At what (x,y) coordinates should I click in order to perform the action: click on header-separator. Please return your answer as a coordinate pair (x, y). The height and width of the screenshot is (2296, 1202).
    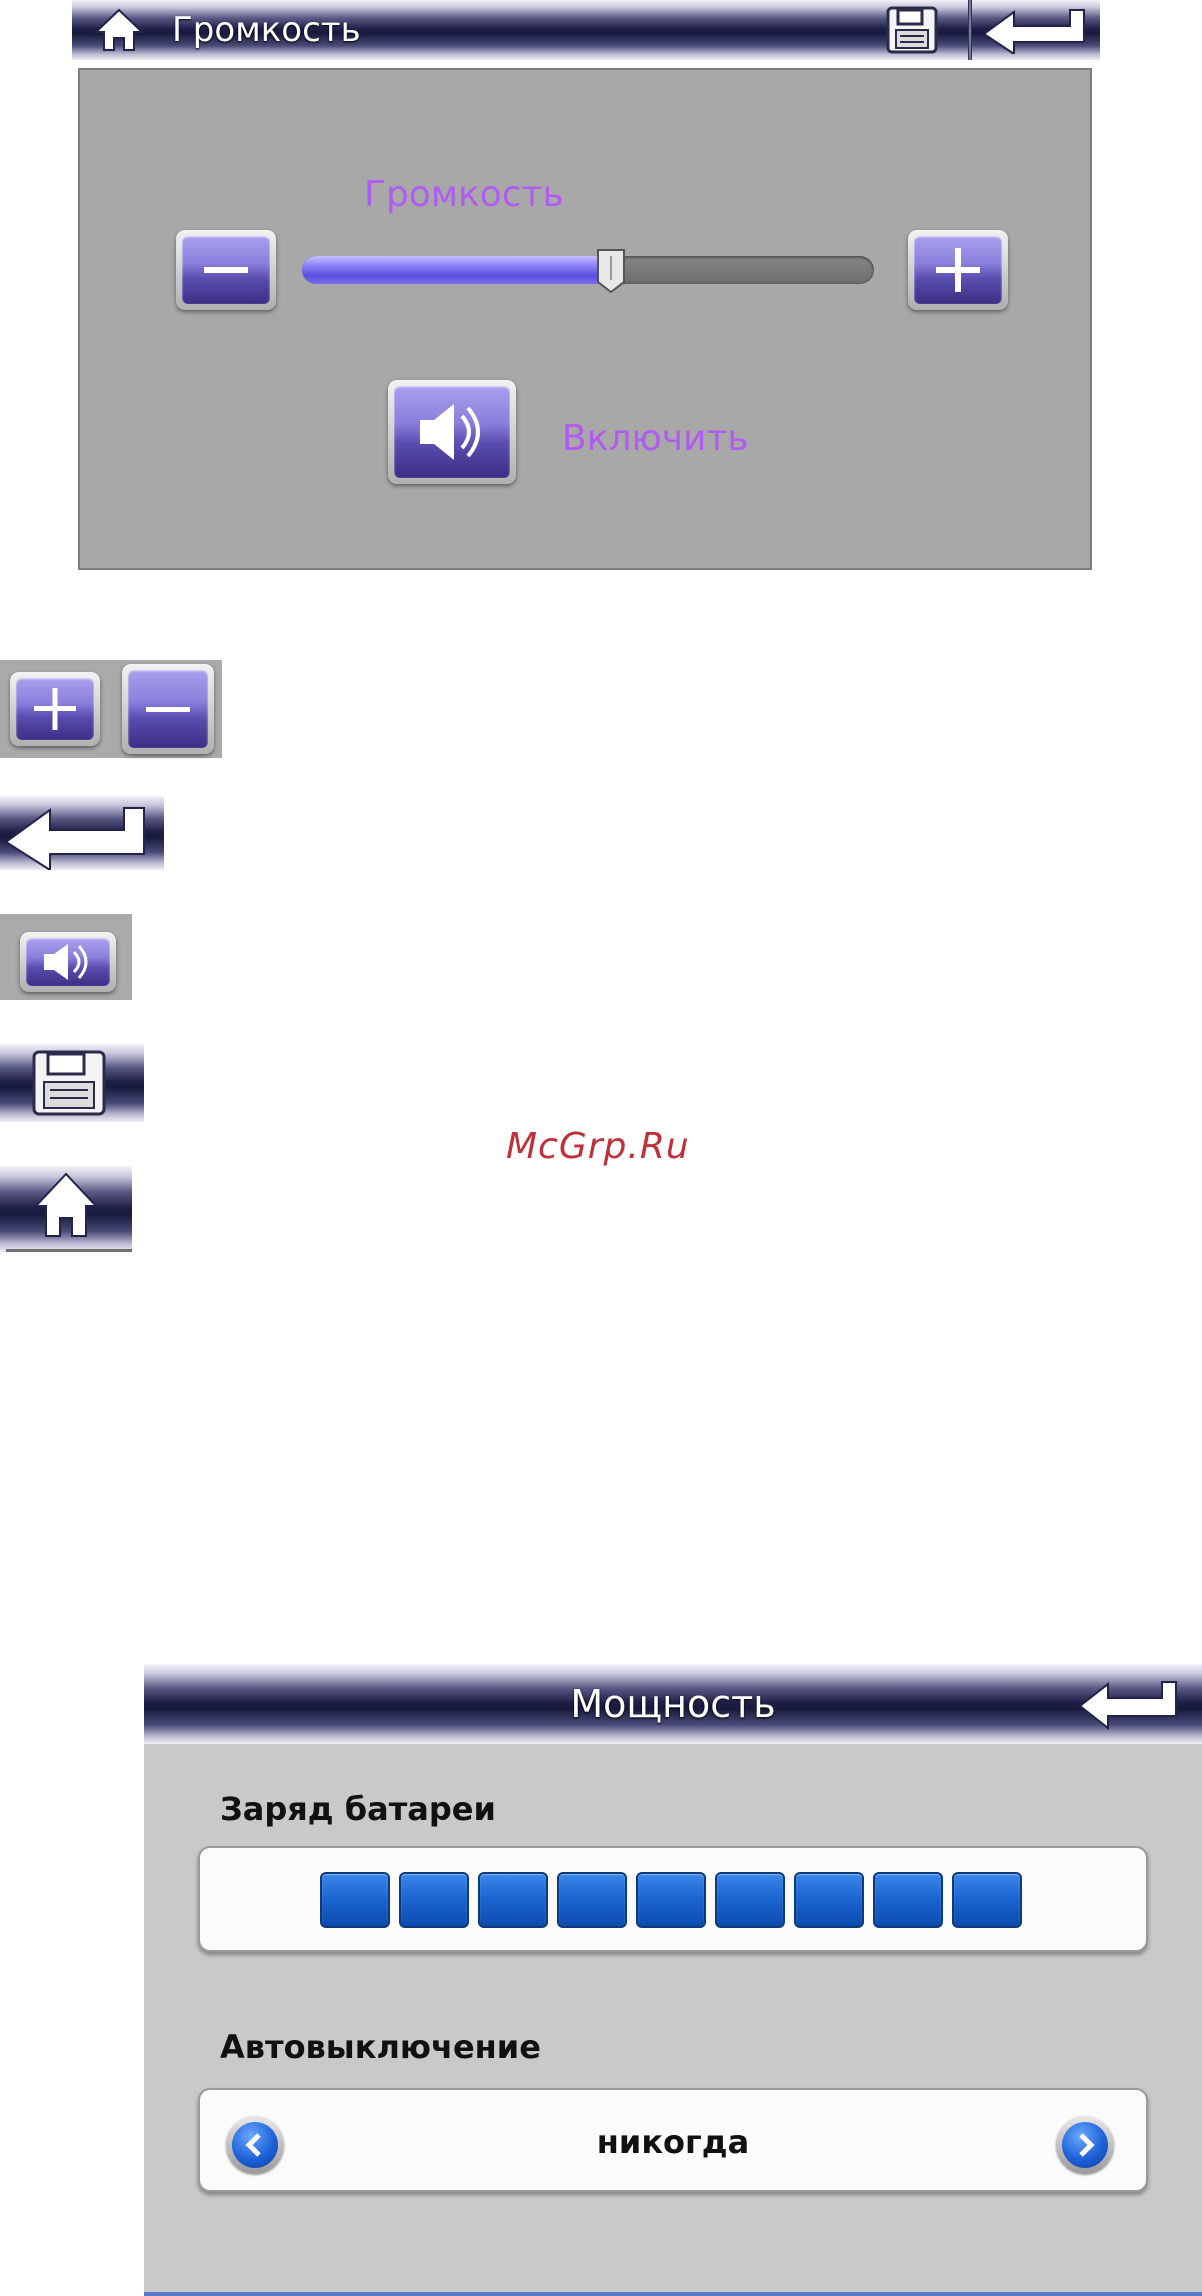
    Looking at the image, I should click on (970, 30).